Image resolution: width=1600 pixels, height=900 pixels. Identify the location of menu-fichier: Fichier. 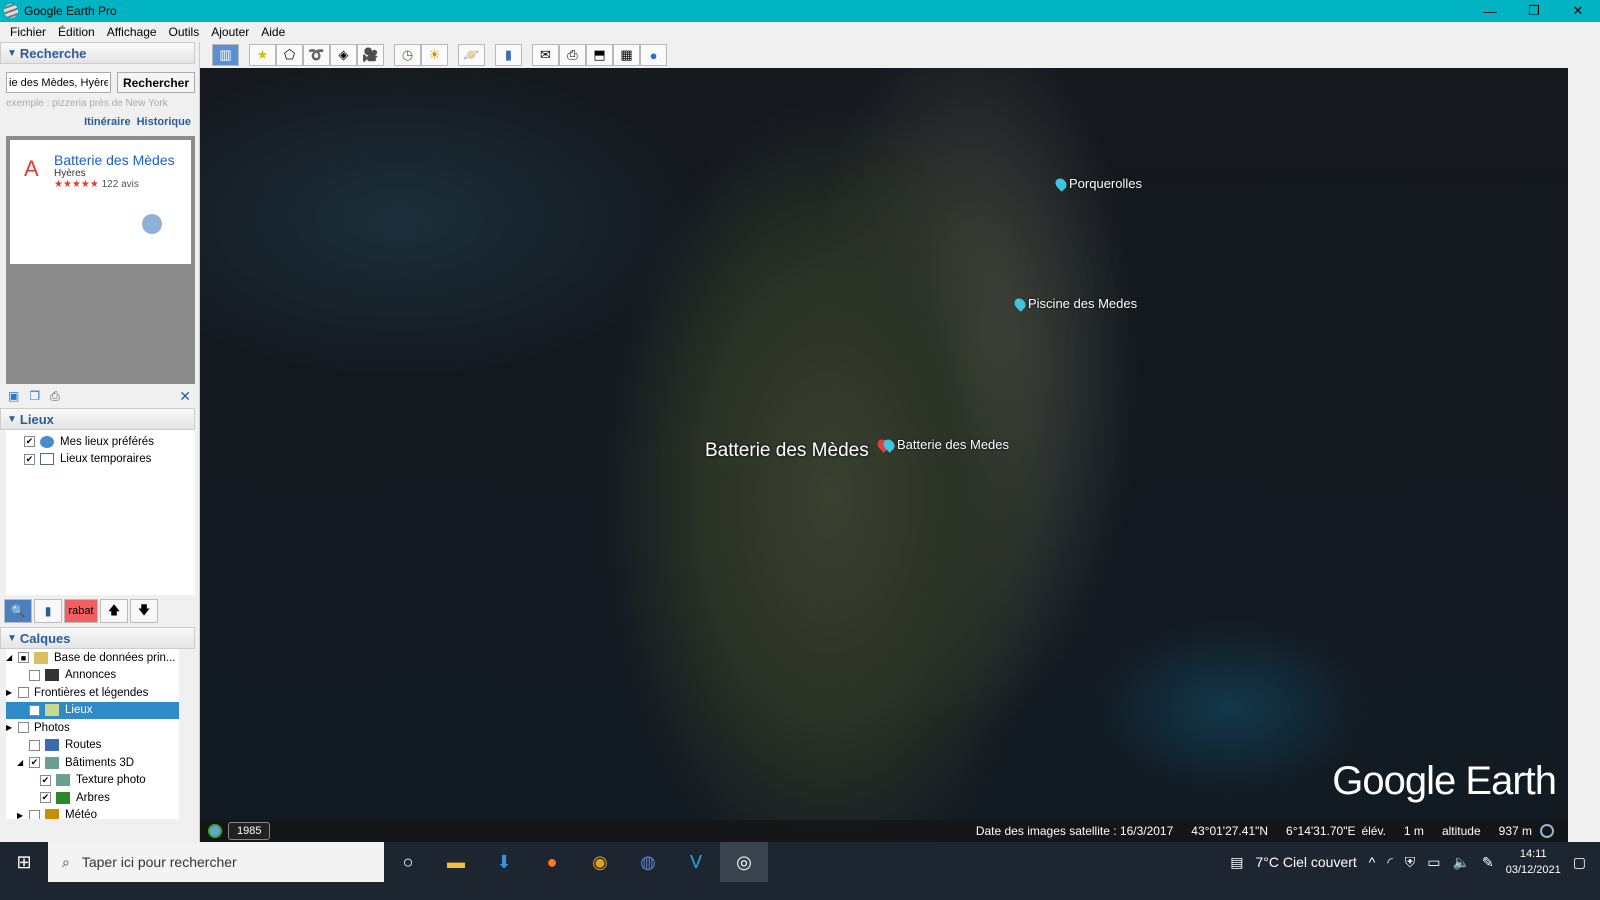
(28, 32).